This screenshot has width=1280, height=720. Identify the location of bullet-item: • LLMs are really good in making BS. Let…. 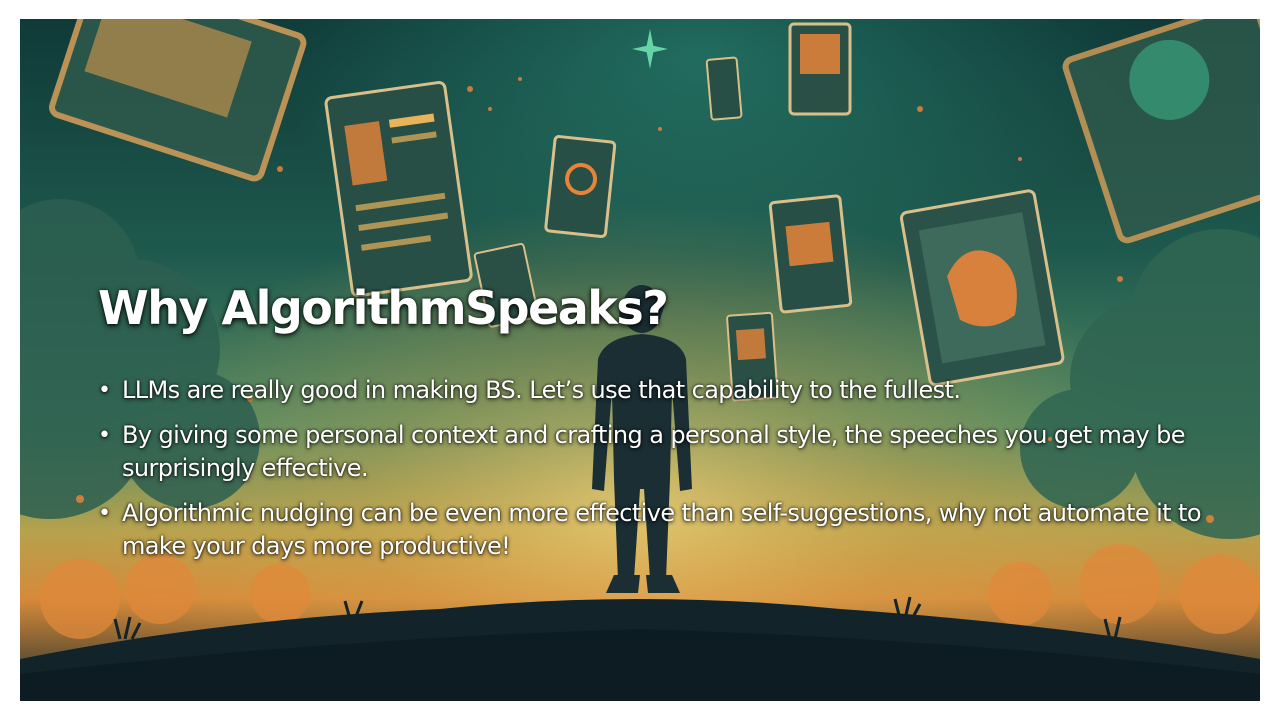
(658, 390).